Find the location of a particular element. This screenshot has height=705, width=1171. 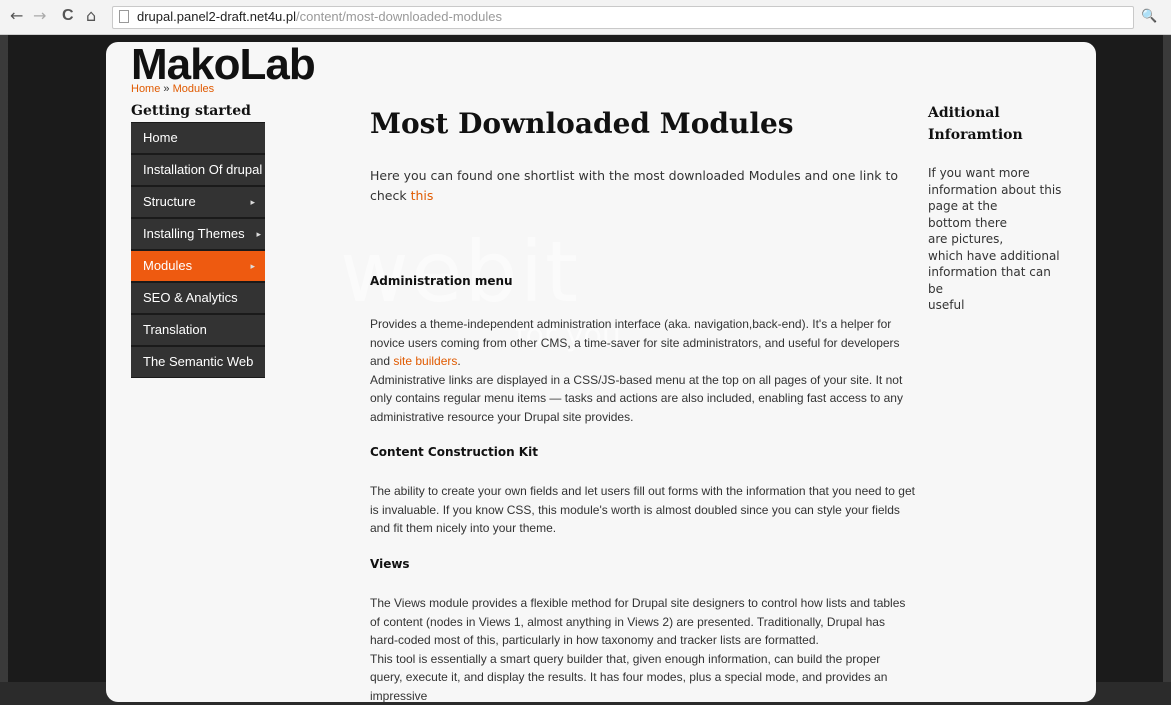

url-path: /content/most-downloaded-modules is located at coordinates (399, 16).